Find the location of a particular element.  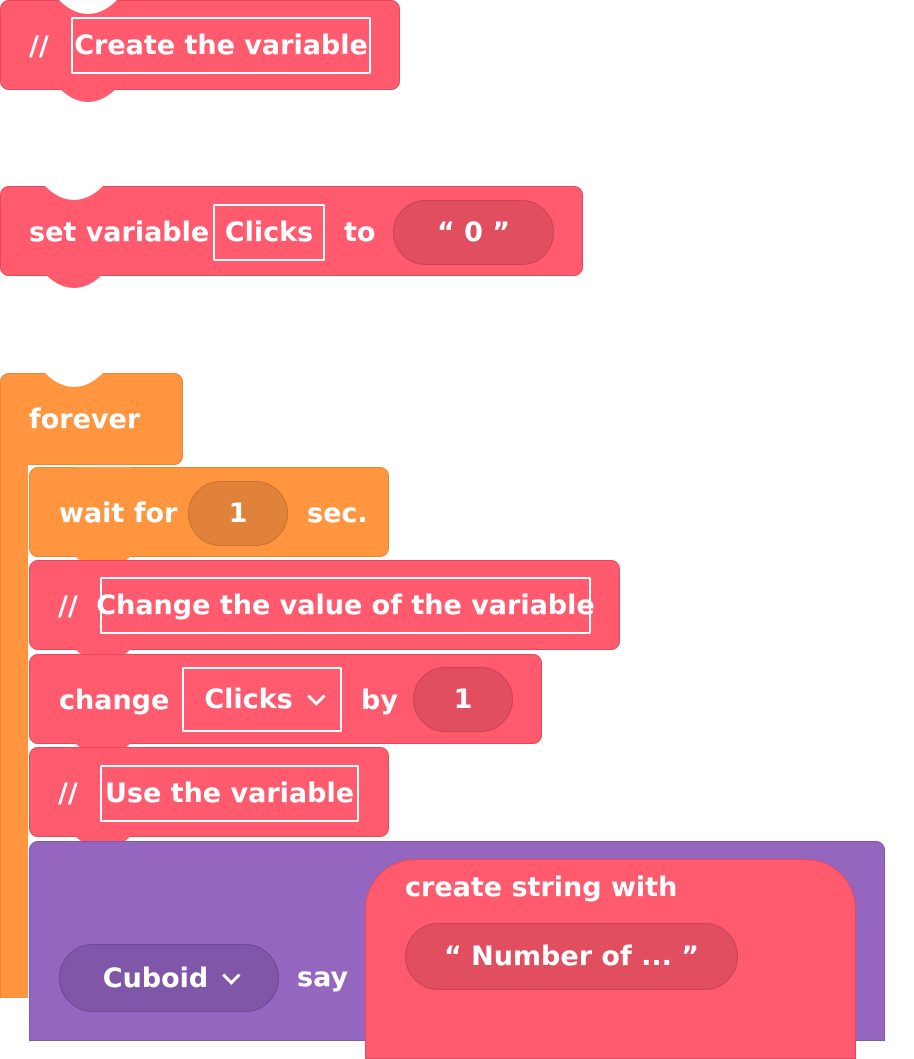

comment-block-change-value: // Change the value of the variable is located at coordinates (324, 611).